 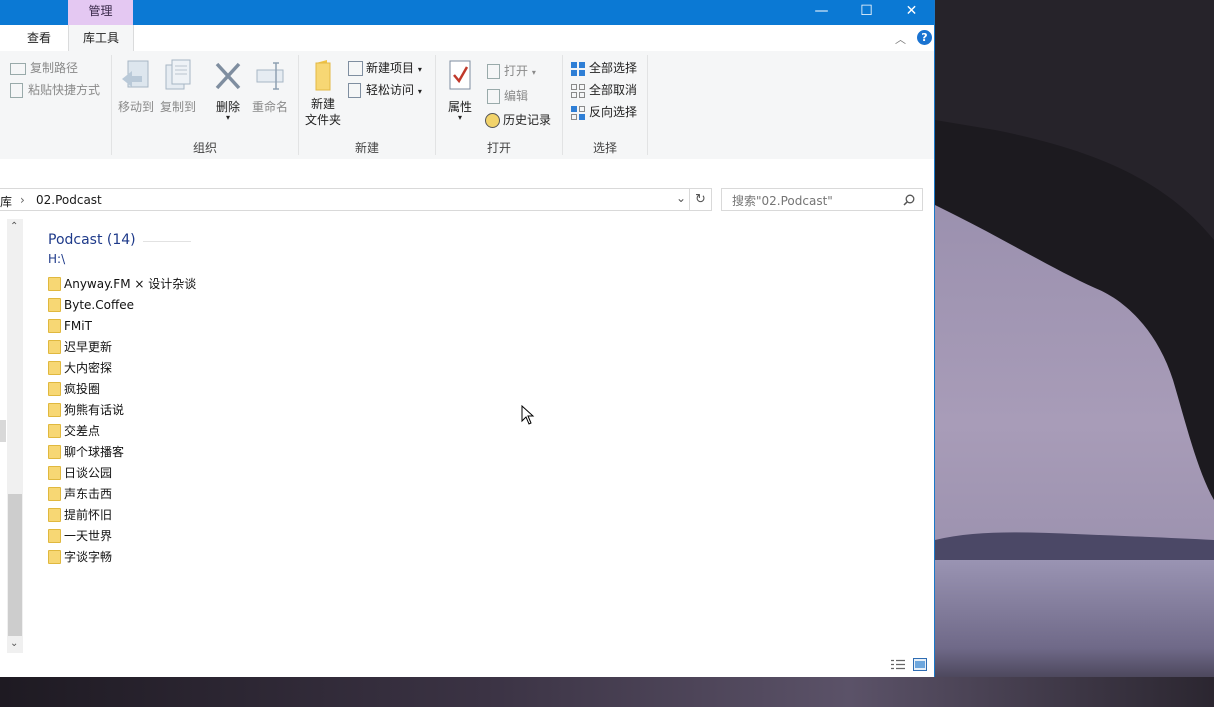 What do you see at coordinates (467, 38) in the screenshot?
I see `ribbon-tabs: 查看 库工具 ︿ ?` at bounding box center [467, 38].